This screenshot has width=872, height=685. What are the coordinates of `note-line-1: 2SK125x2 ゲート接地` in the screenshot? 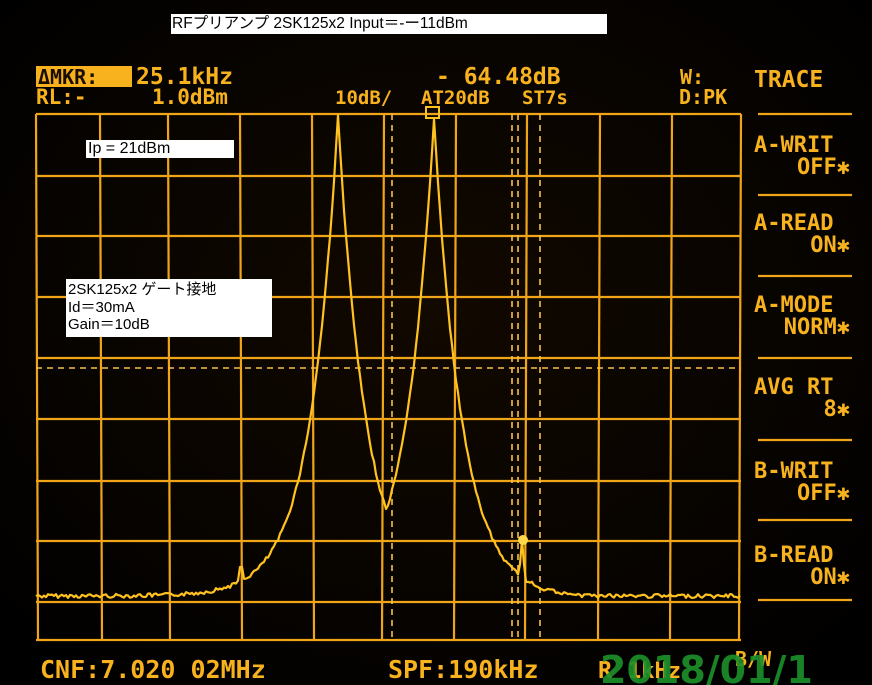 It's located at (142, 289).